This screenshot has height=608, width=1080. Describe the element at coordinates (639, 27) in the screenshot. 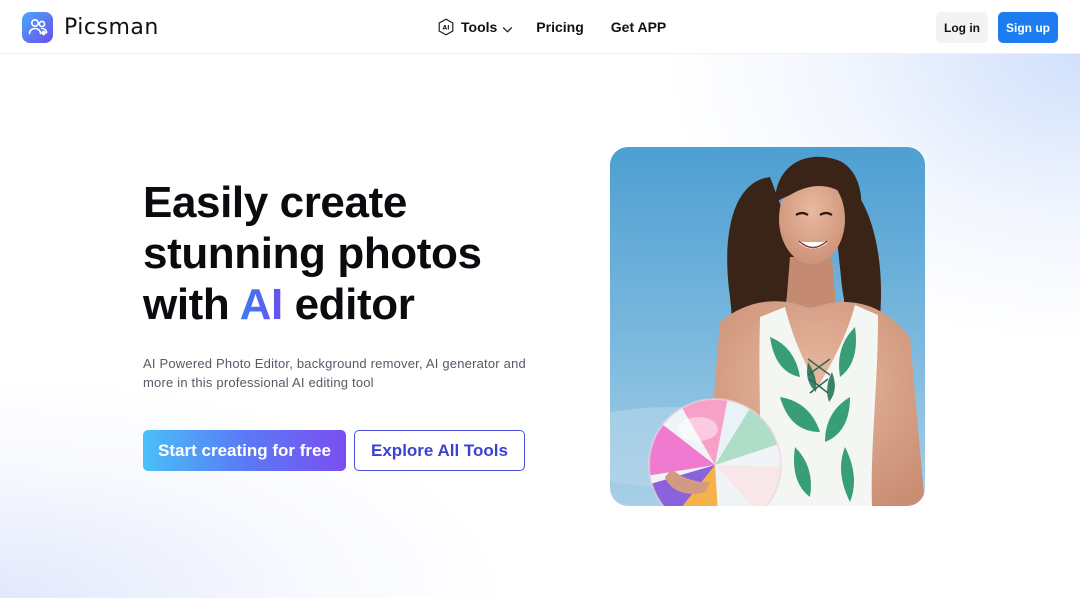

I see `nav-get-app-link: Get APP` at that location.